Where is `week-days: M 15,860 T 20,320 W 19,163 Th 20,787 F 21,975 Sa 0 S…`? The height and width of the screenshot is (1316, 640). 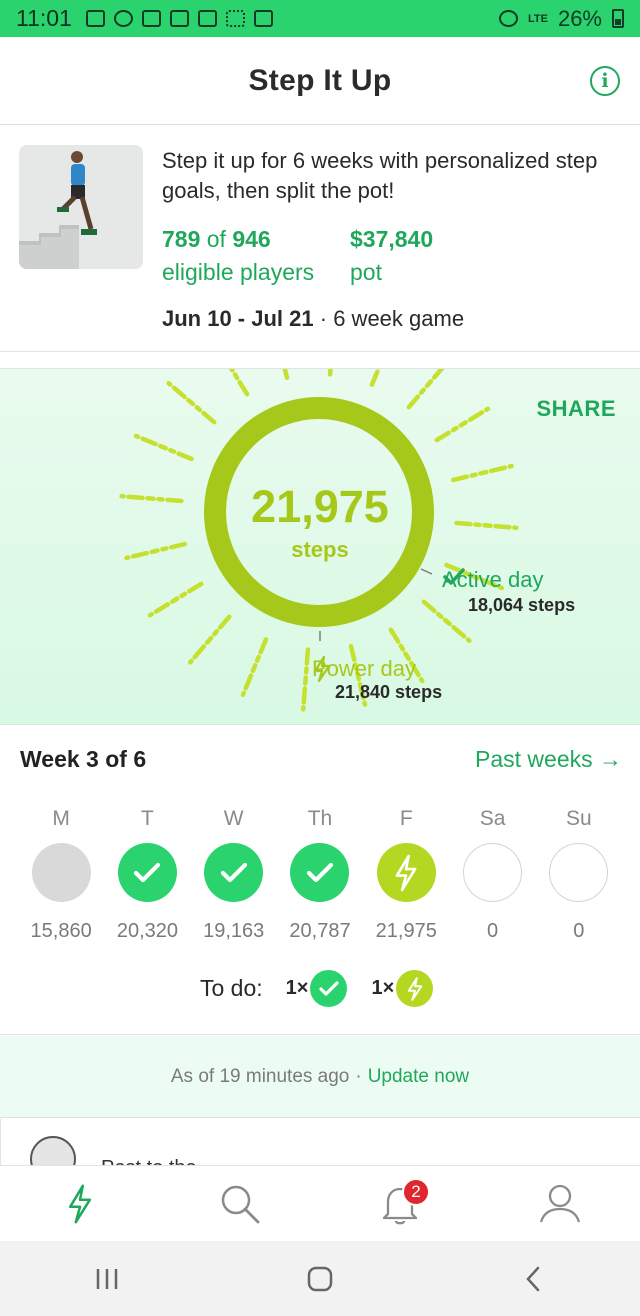 week-days: M 15,860 T 20,320 W 19,163 Th 20,787 F 21,975 Sa 0 S… is located at coordinates (320, 875).